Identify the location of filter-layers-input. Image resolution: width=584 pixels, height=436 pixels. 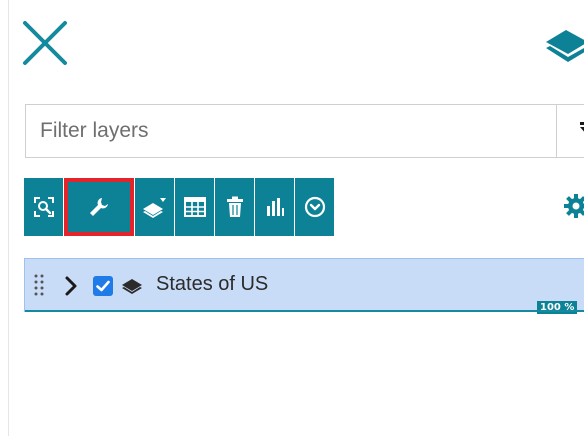
(293, 131).